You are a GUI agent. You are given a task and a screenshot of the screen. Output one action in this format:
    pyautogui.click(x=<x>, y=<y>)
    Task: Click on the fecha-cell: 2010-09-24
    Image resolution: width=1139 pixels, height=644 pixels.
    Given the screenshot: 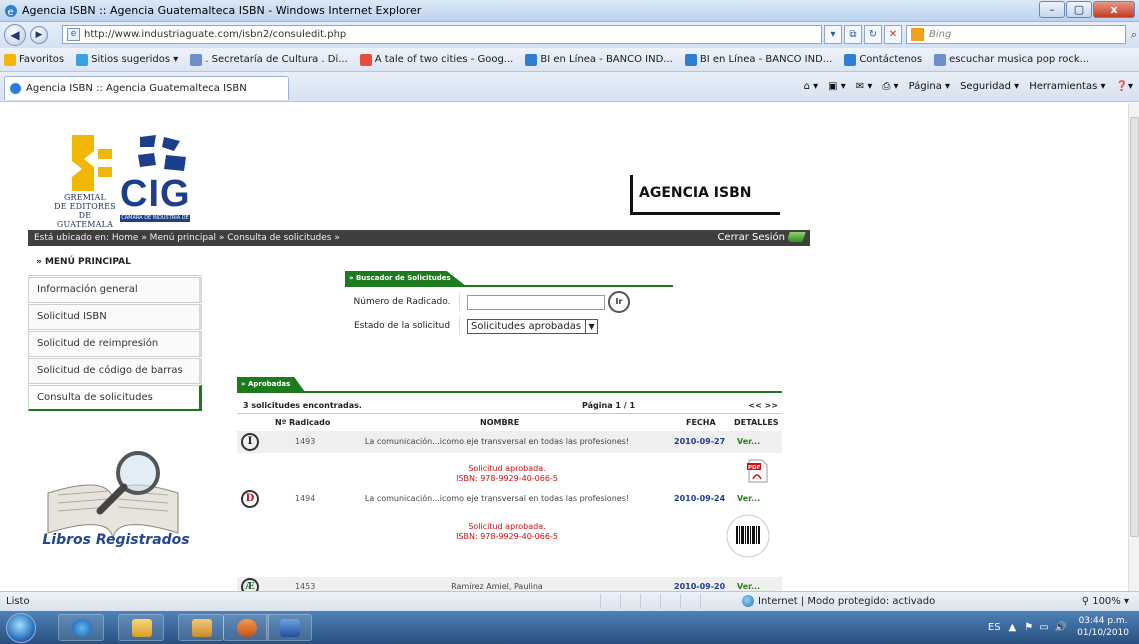 What is the action you would take?
    pyautogui.click(x=700, y=498)
    